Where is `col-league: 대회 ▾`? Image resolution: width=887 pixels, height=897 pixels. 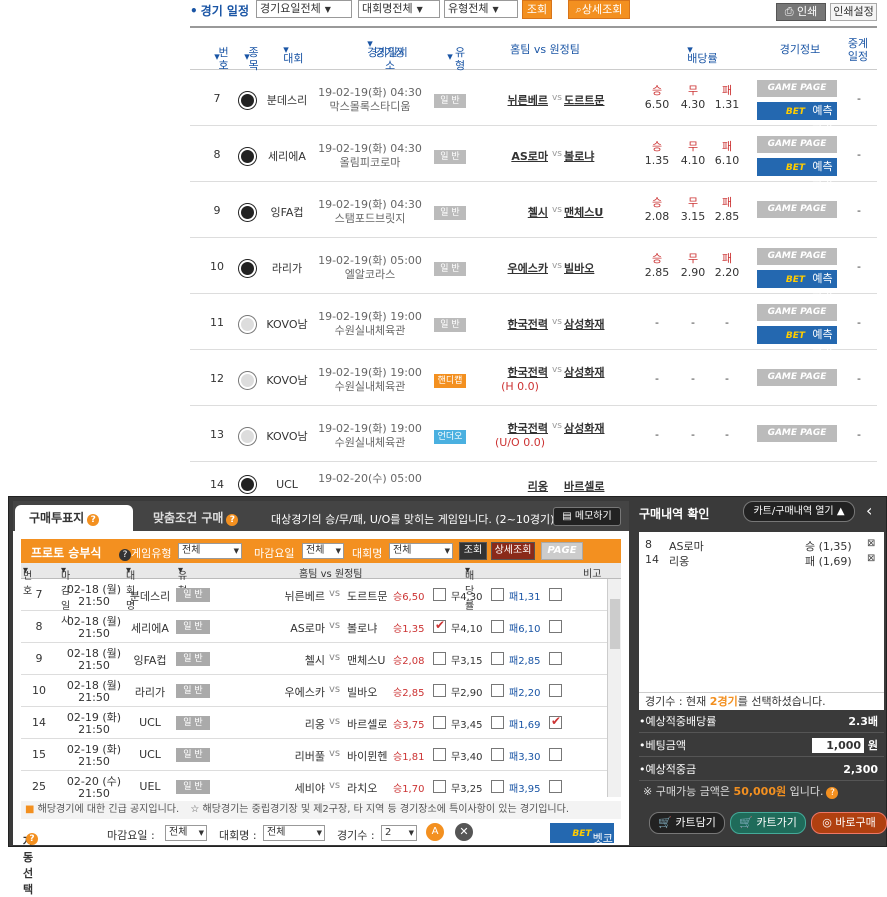 col-league: 대회 ▾ is located at coordinates (286, 54).